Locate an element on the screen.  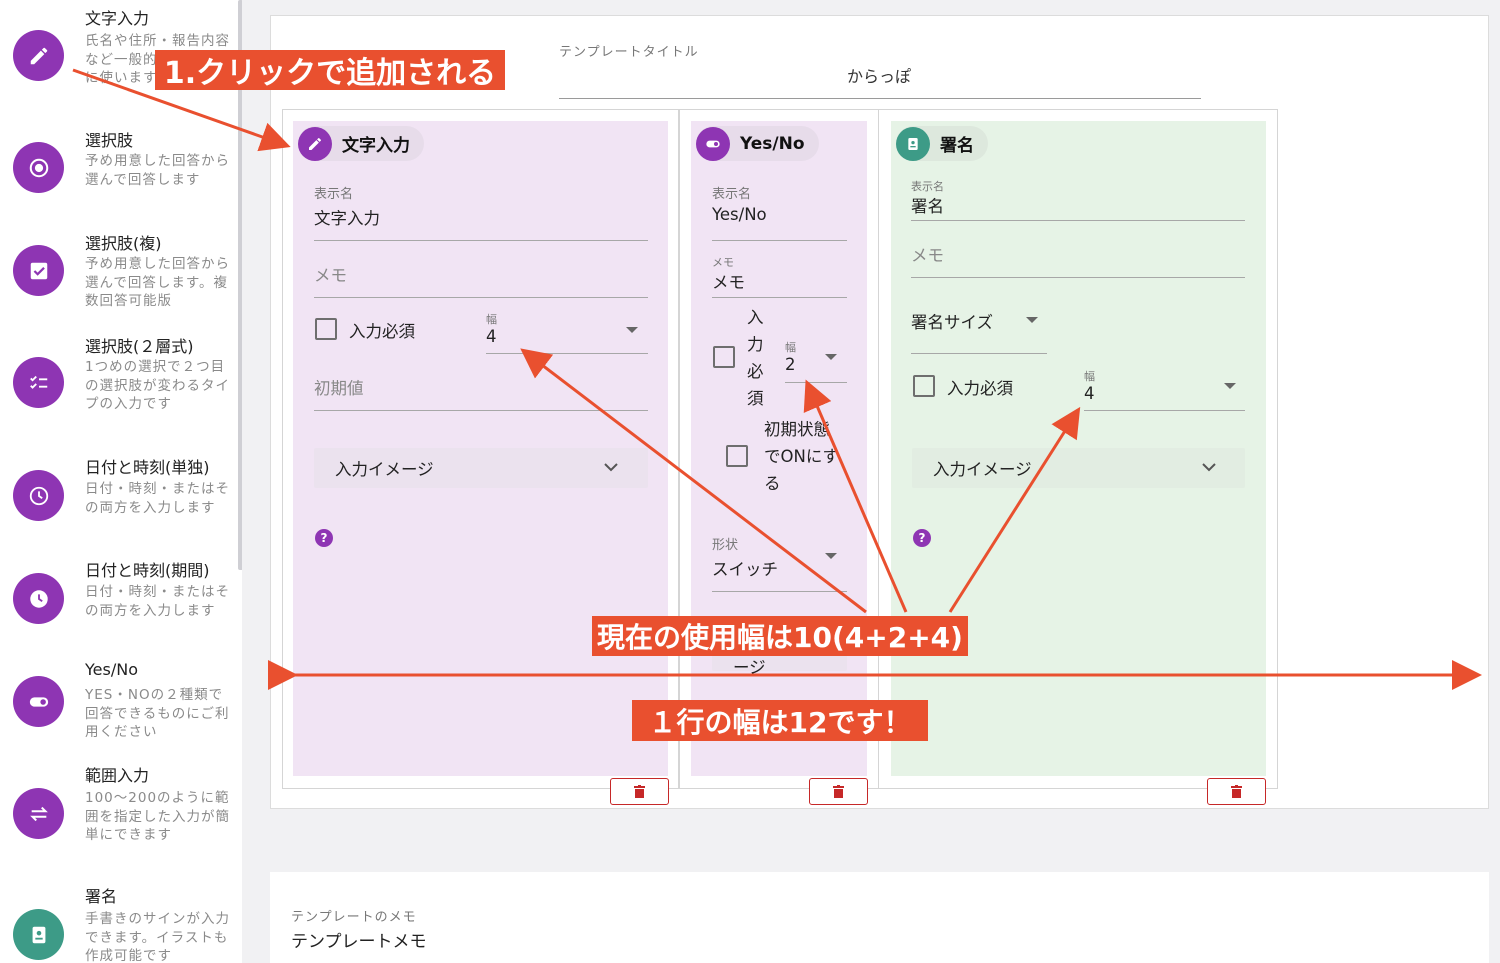
annotation-row-width: １行の幅は12です！ is located at coordinates (780, 720).